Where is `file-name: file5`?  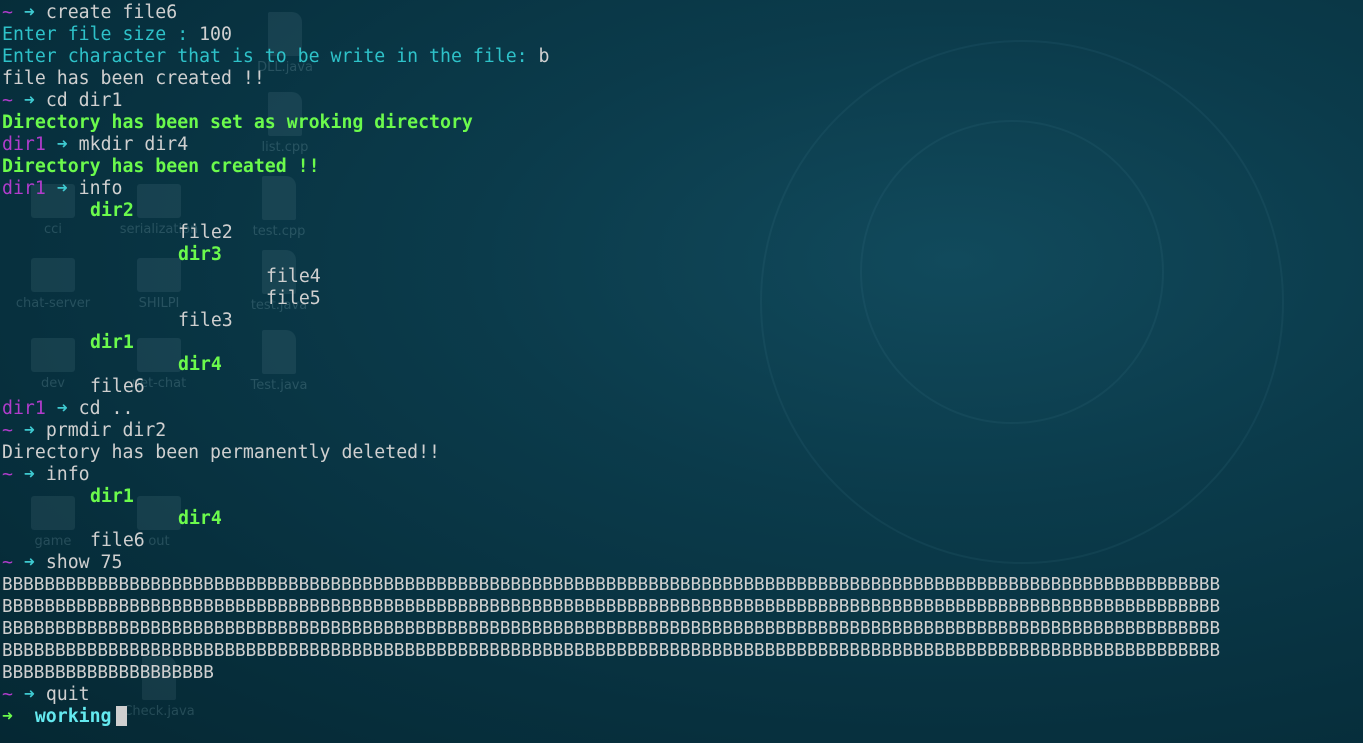 file-name: file5 is located at coordinates (293, 298).